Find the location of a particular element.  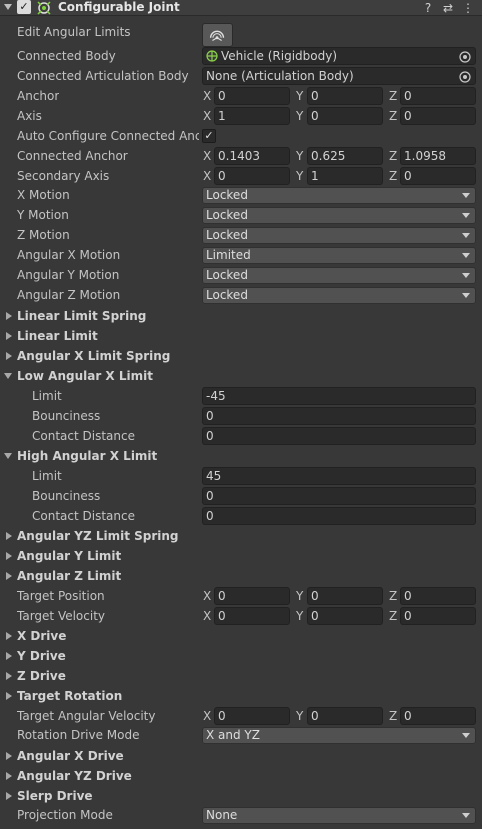

axis-x-label: X is located at coordinates (207, 116).